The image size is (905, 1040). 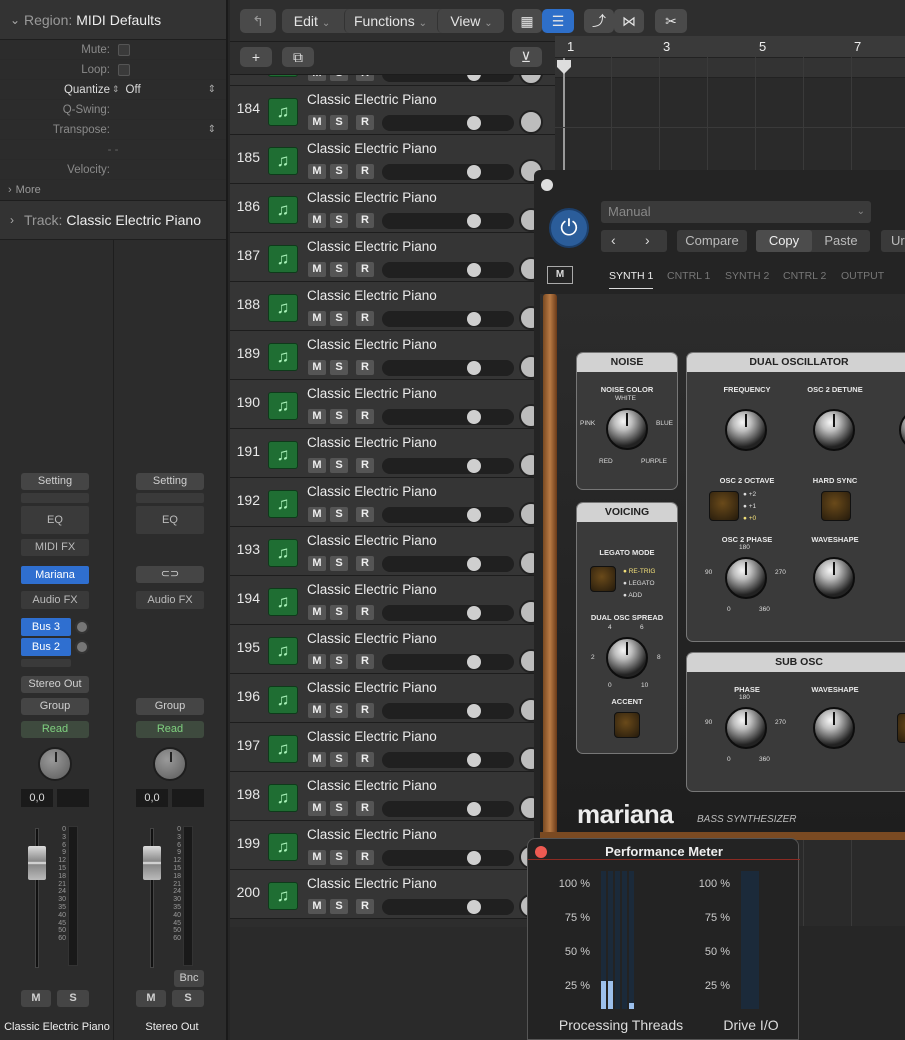 What do you see at coordinates (647, 240) in the screenshot?
I see `next-preset-button: ›` at bounding box center [647, 240].